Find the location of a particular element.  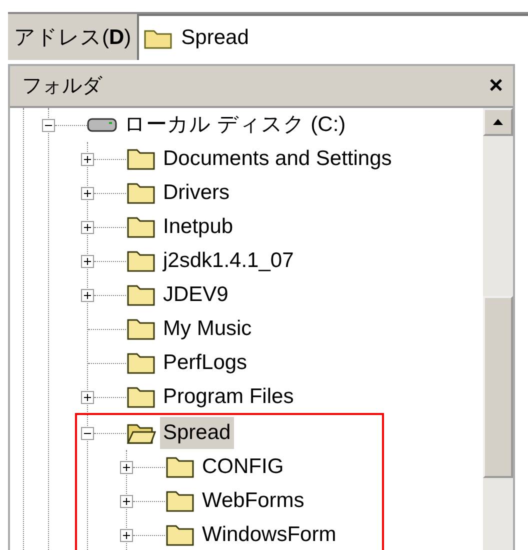

address-field: Spread is located at coordinates (332, 37).